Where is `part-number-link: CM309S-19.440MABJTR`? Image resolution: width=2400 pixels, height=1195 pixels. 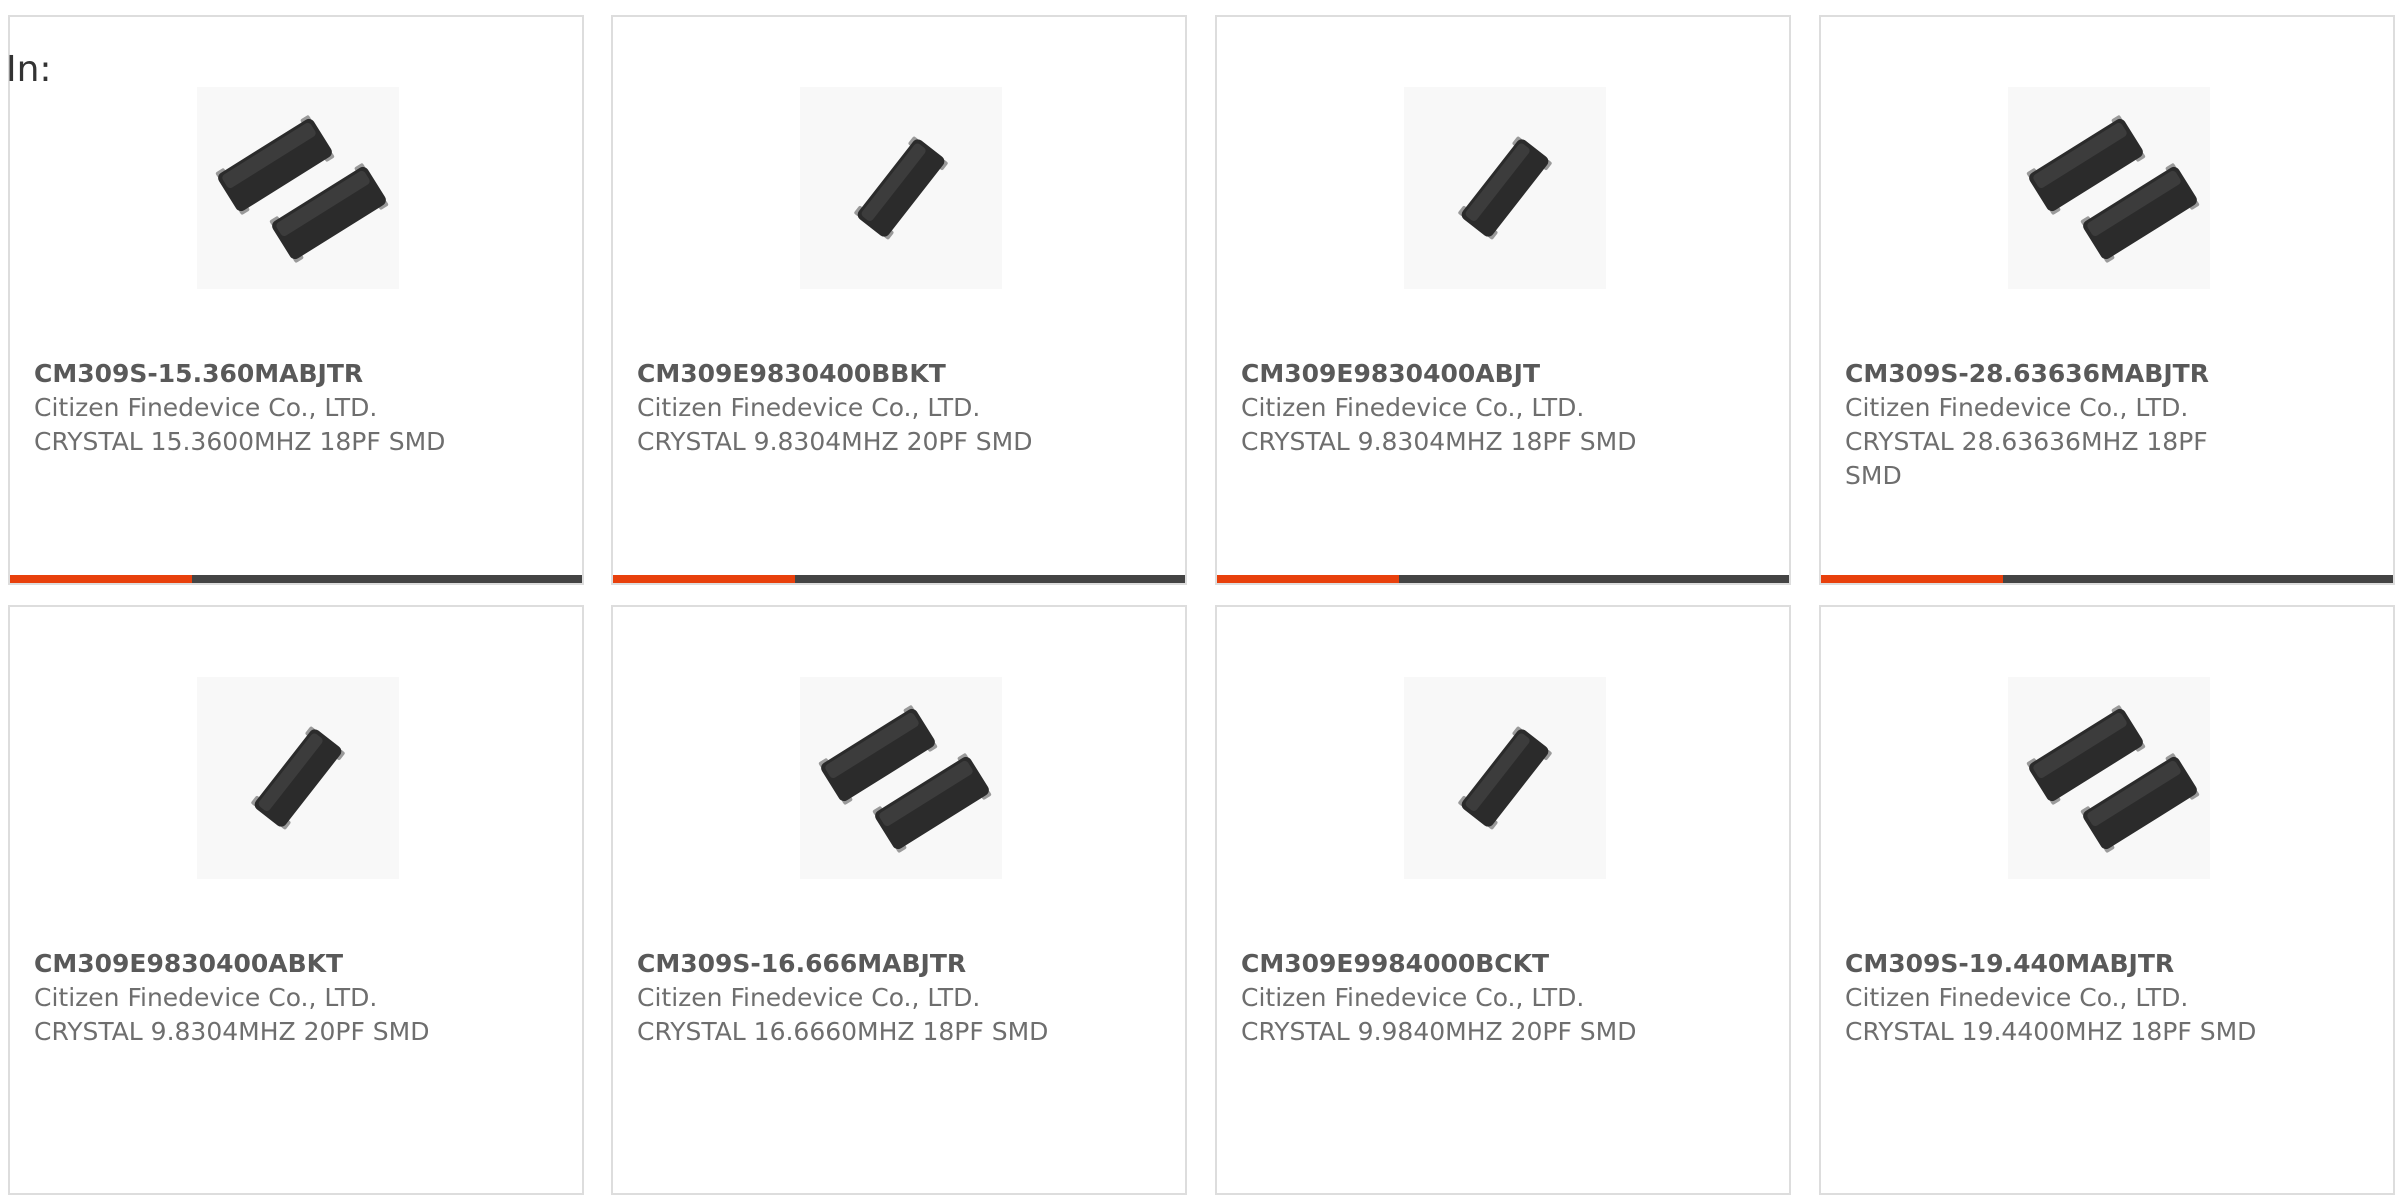 part-number-link: CM309S-19.440MABJTR is located at coordinates (2055, 964).